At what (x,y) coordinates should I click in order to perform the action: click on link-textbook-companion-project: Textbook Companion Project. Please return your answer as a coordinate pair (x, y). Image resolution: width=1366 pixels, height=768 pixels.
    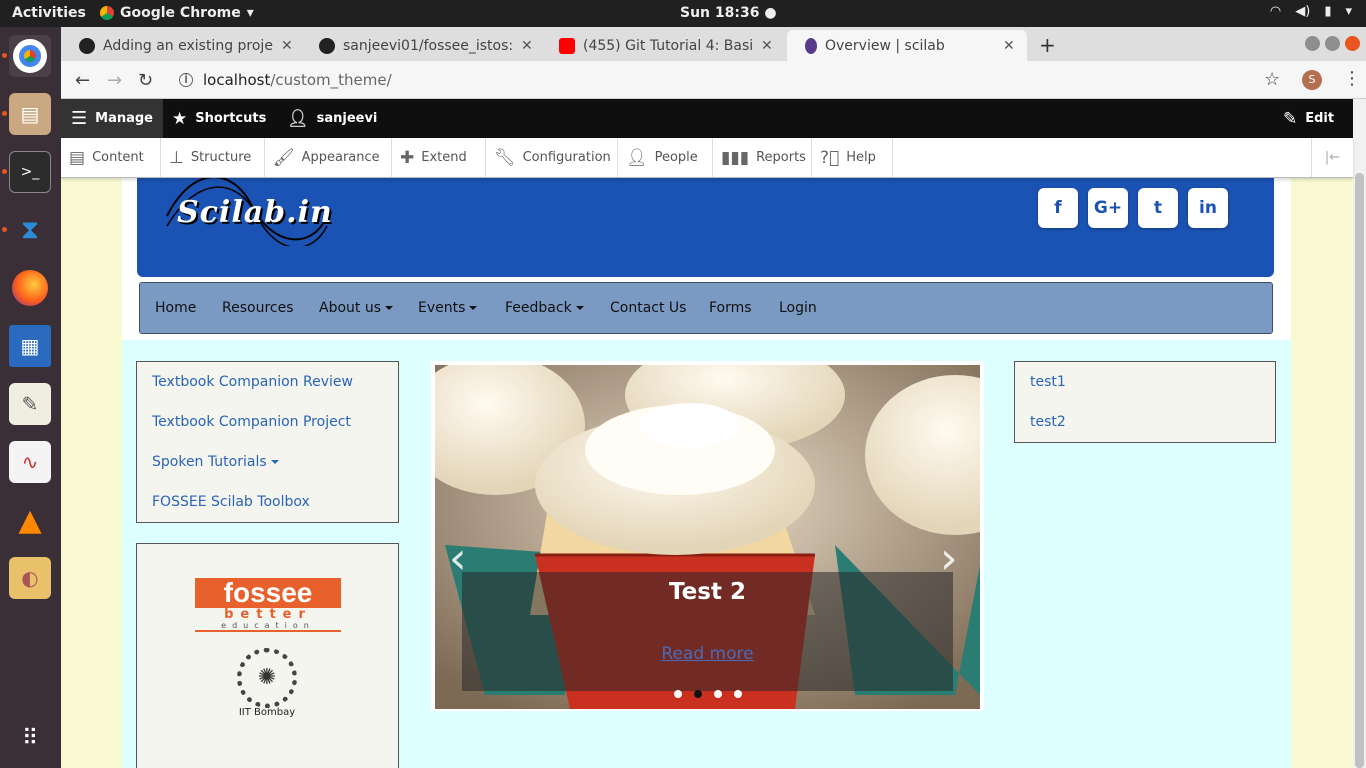
    Looking at the image, I should click on (251, 422).